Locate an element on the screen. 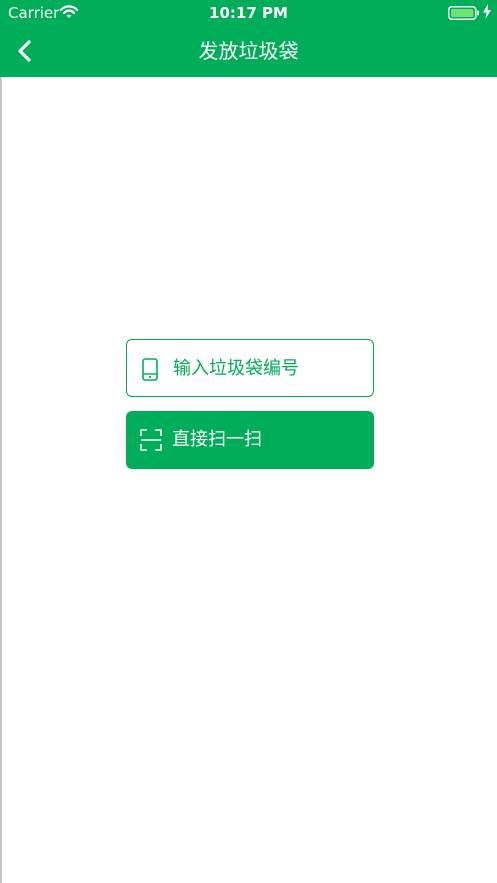 The width and height of the screenshot is (497, 883). status-time: 10:17 PM is located at coordinates (248, 13).